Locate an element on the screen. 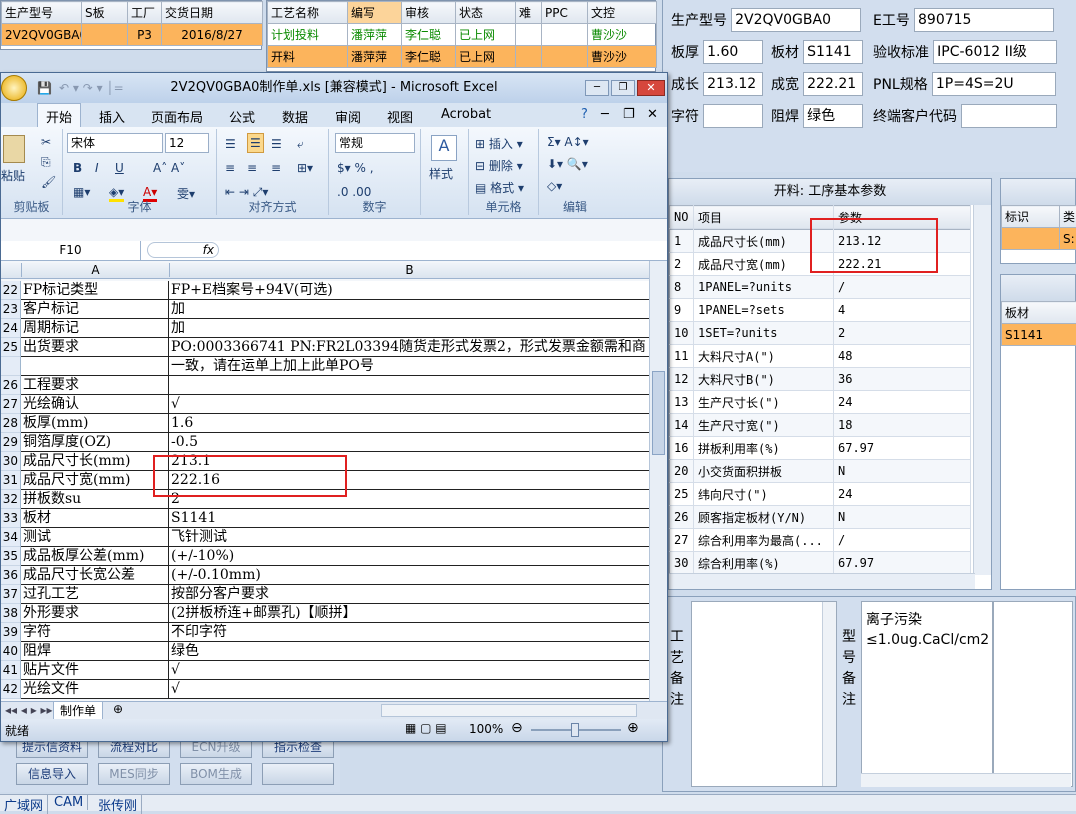  table-row: 16拼板利用率(%)67.97 is located at coordinates (820, 448).